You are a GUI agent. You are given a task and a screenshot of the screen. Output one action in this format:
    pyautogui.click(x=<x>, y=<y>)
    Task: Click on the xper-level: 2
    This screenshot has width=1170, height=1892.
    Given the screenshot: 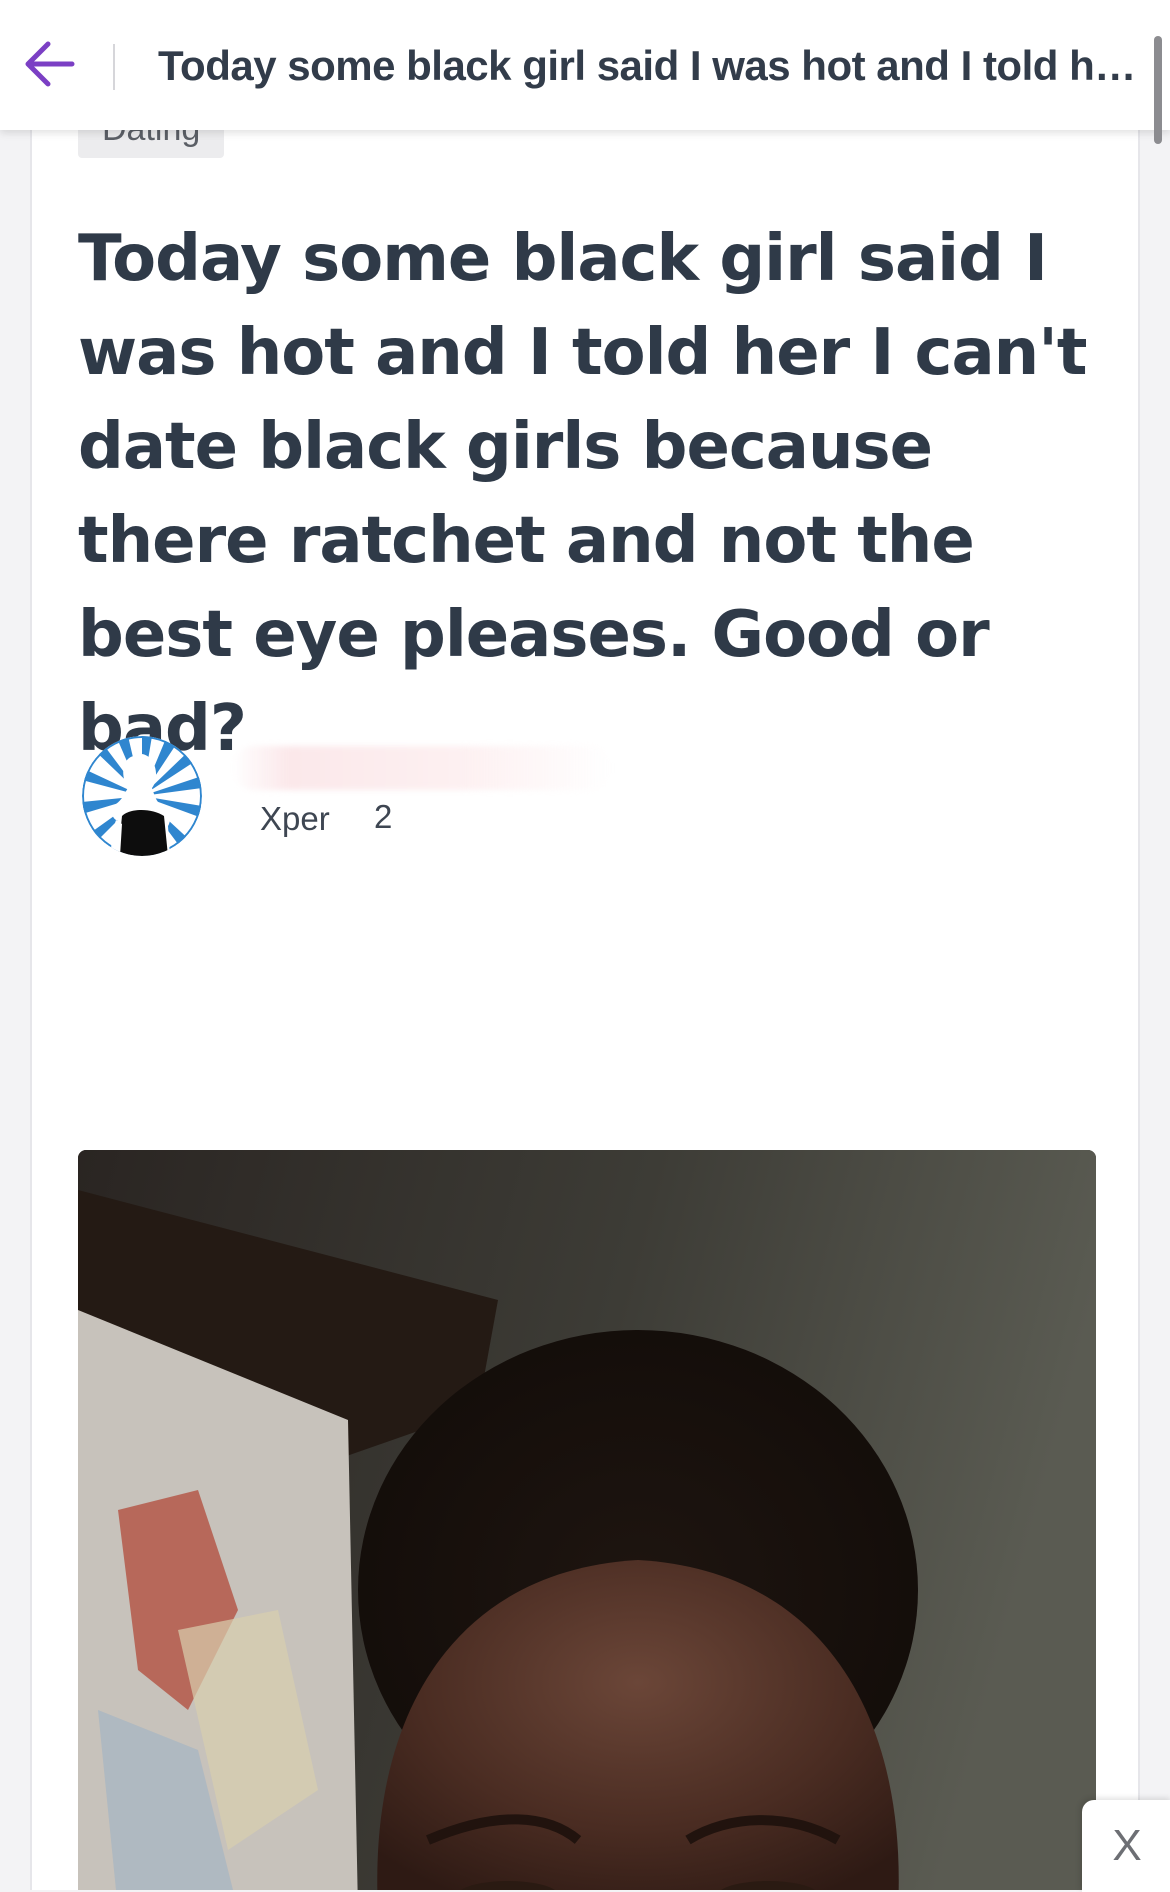 What is the action you would take?
    pyautogui.click(x=383, y=816)
    